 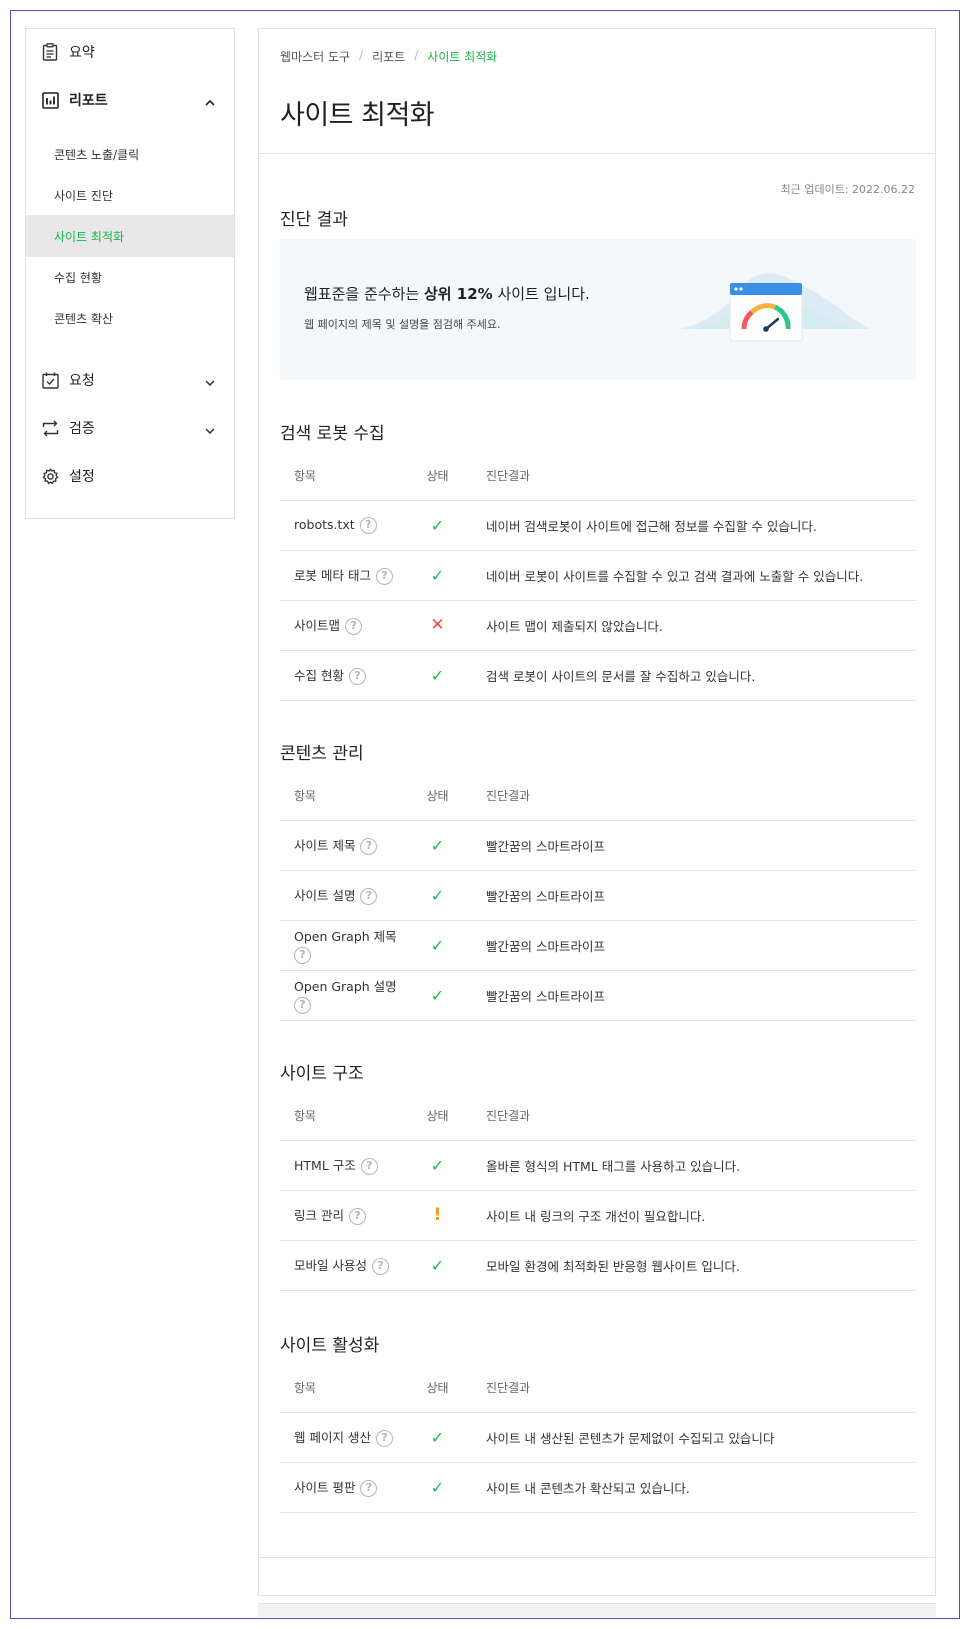 What do you see at coordinates (322, 754) in the screenshot?
I see `section-title-content: 콘텐츠 관리` at bounding box center [322, 754].